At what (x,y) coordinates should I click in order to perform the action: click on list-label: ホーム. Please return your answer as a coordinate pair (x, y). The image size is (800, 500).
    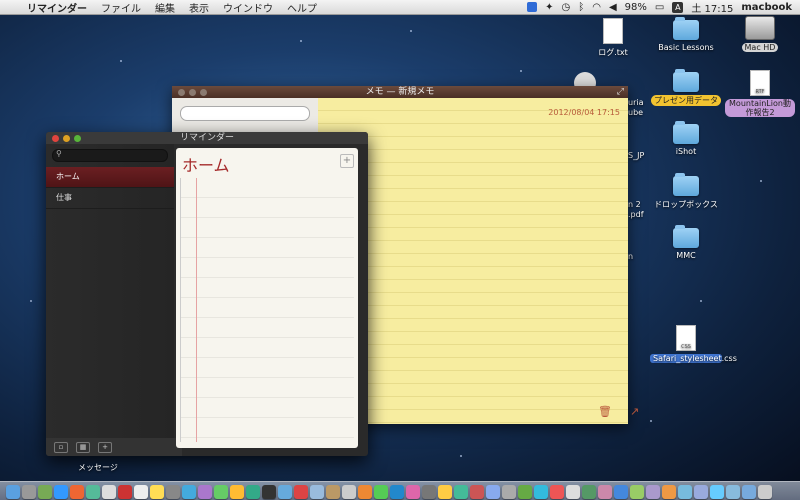
    Looking at the image, I should click on (68, 176).